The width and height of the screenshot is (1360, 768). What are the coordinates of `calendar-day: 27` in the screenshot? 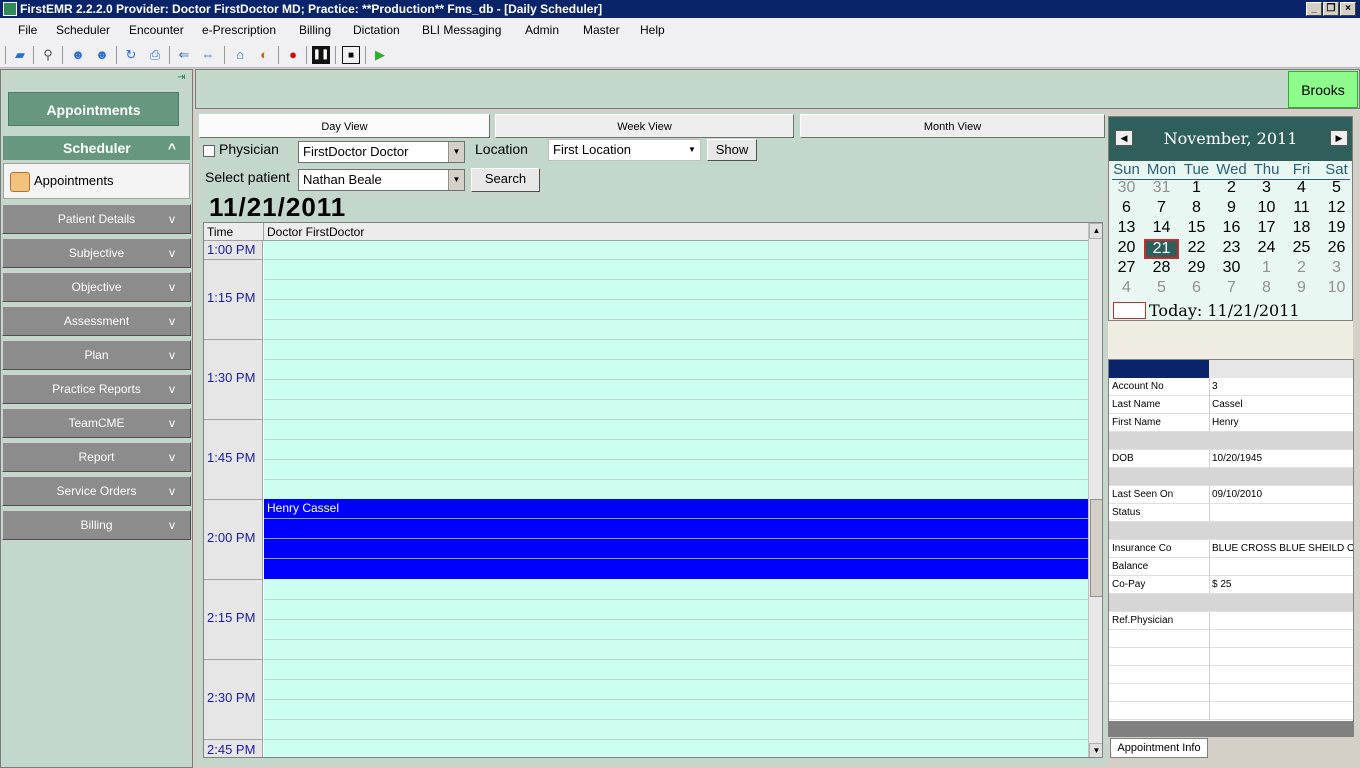 It's located at (1126, 268).